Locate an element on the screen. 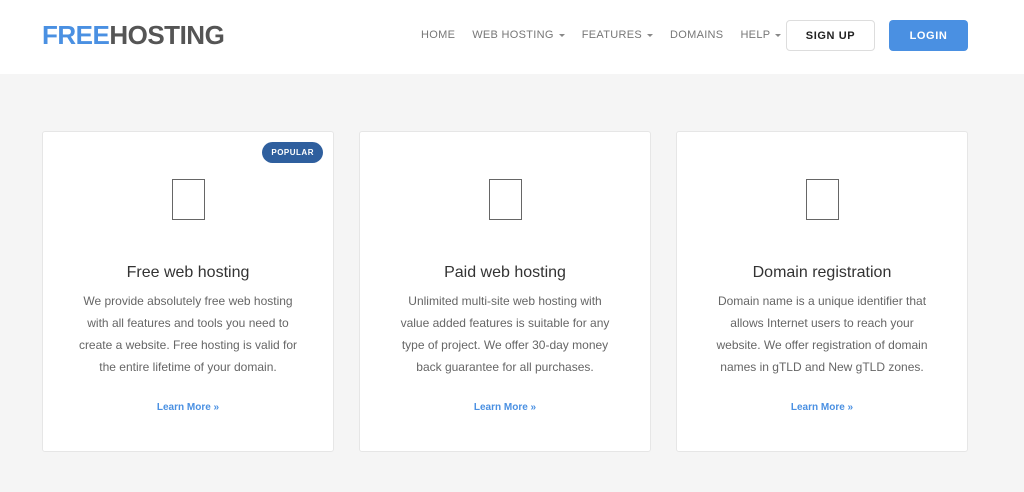  nav-item-domains: DOMAINS is located at coordinates (696, 35).